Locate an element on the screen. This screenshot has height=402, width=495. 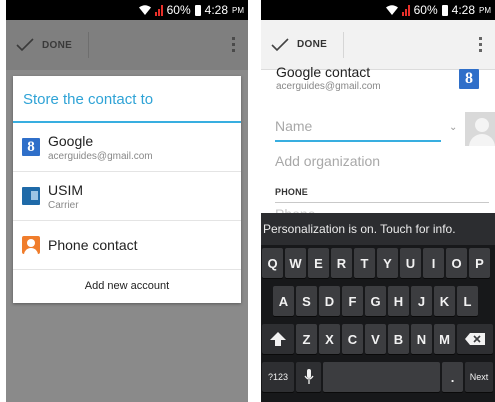
key: B is located at coordinates (398, 339).